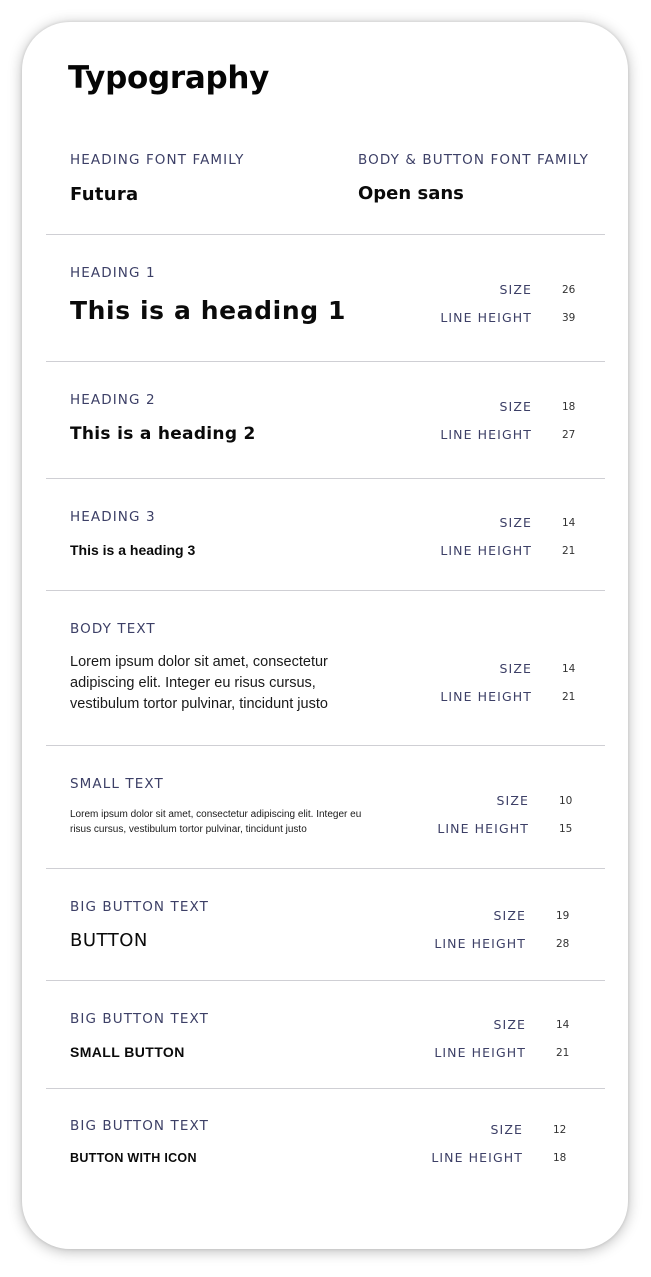 This screenshot has width=651, height=1277. What do you see at coordinates (566, 801) in the screenshot?
I see `size-value: 10` at bounding box center [566, 801].